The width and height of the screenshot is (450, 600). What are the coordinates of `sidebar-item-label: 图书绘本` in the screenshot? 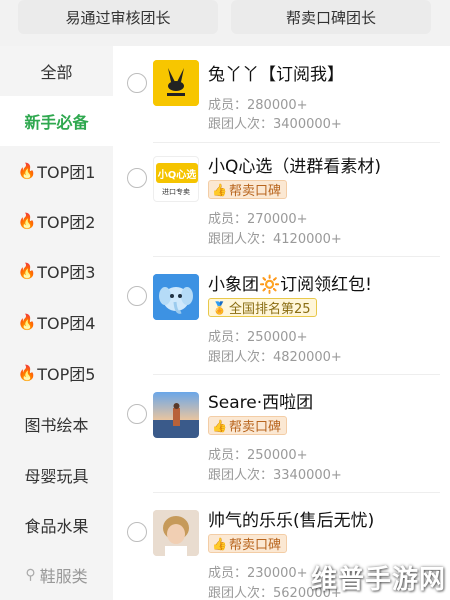 It's located at (56, 425).